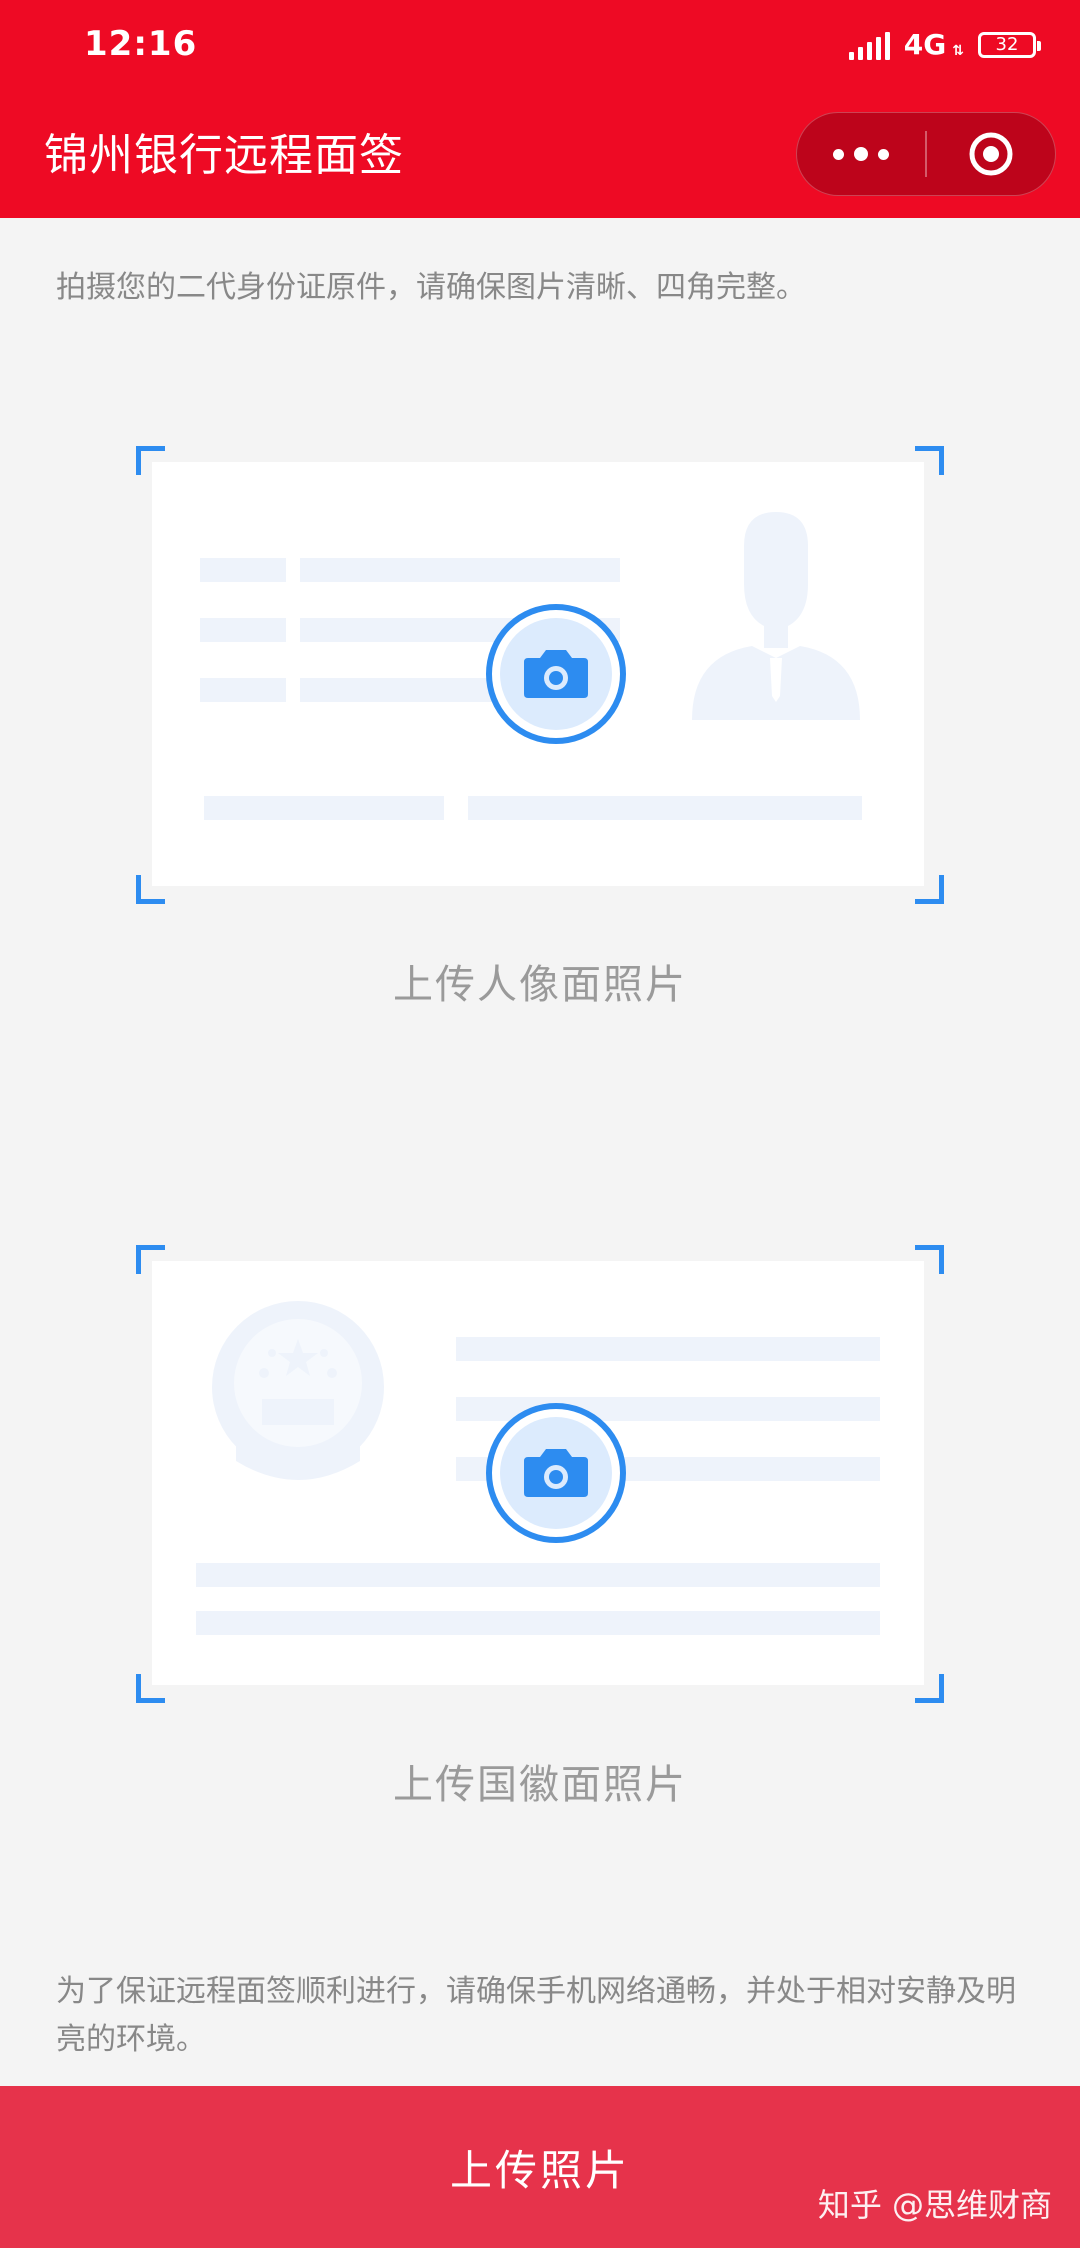  I want to click on miniprogram-capsule, so click(926, 154).